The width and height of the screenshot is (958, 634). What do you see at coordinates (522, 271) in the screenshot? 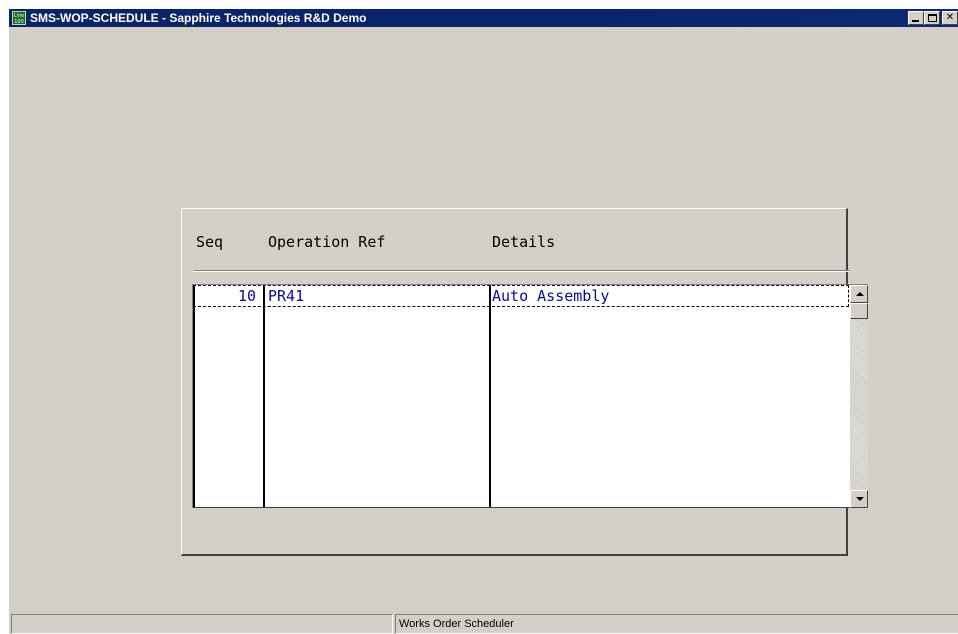
I see `header-divider` at bounding box center [522, 271].